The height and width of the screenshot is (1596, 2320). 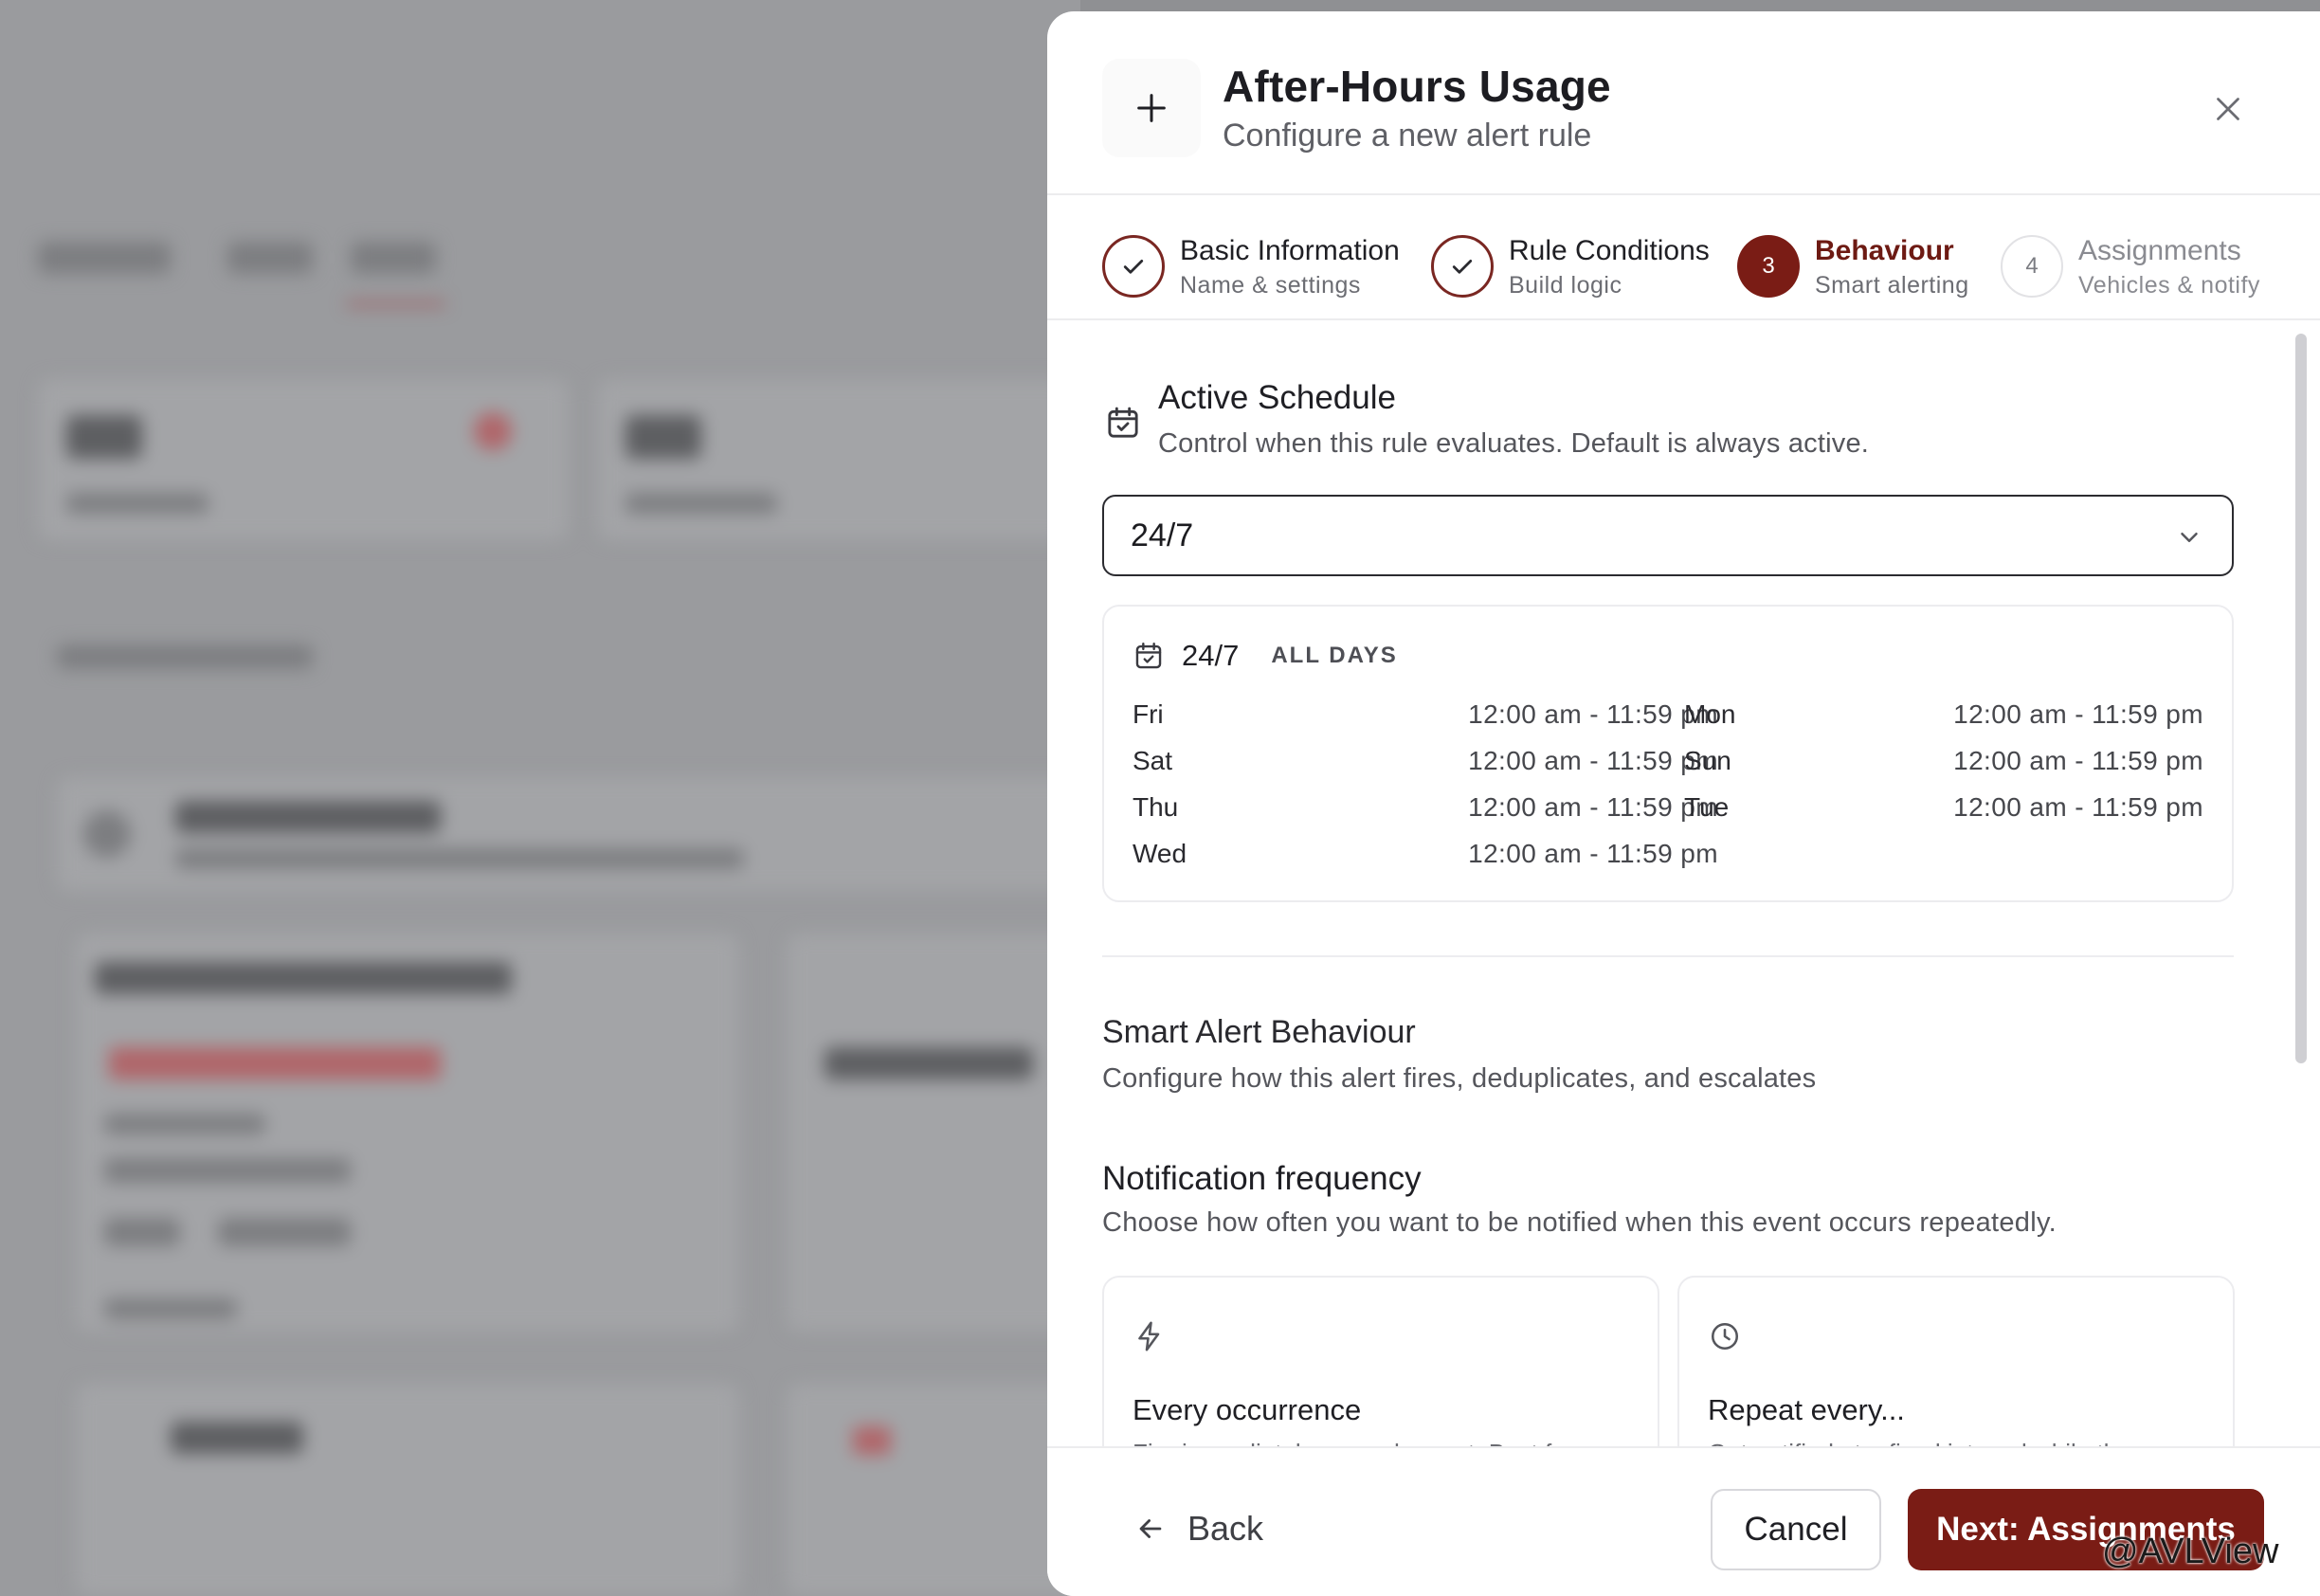 I want to click on schedule-days-badge: ALL DAYS, so click(x=1334, y=656).